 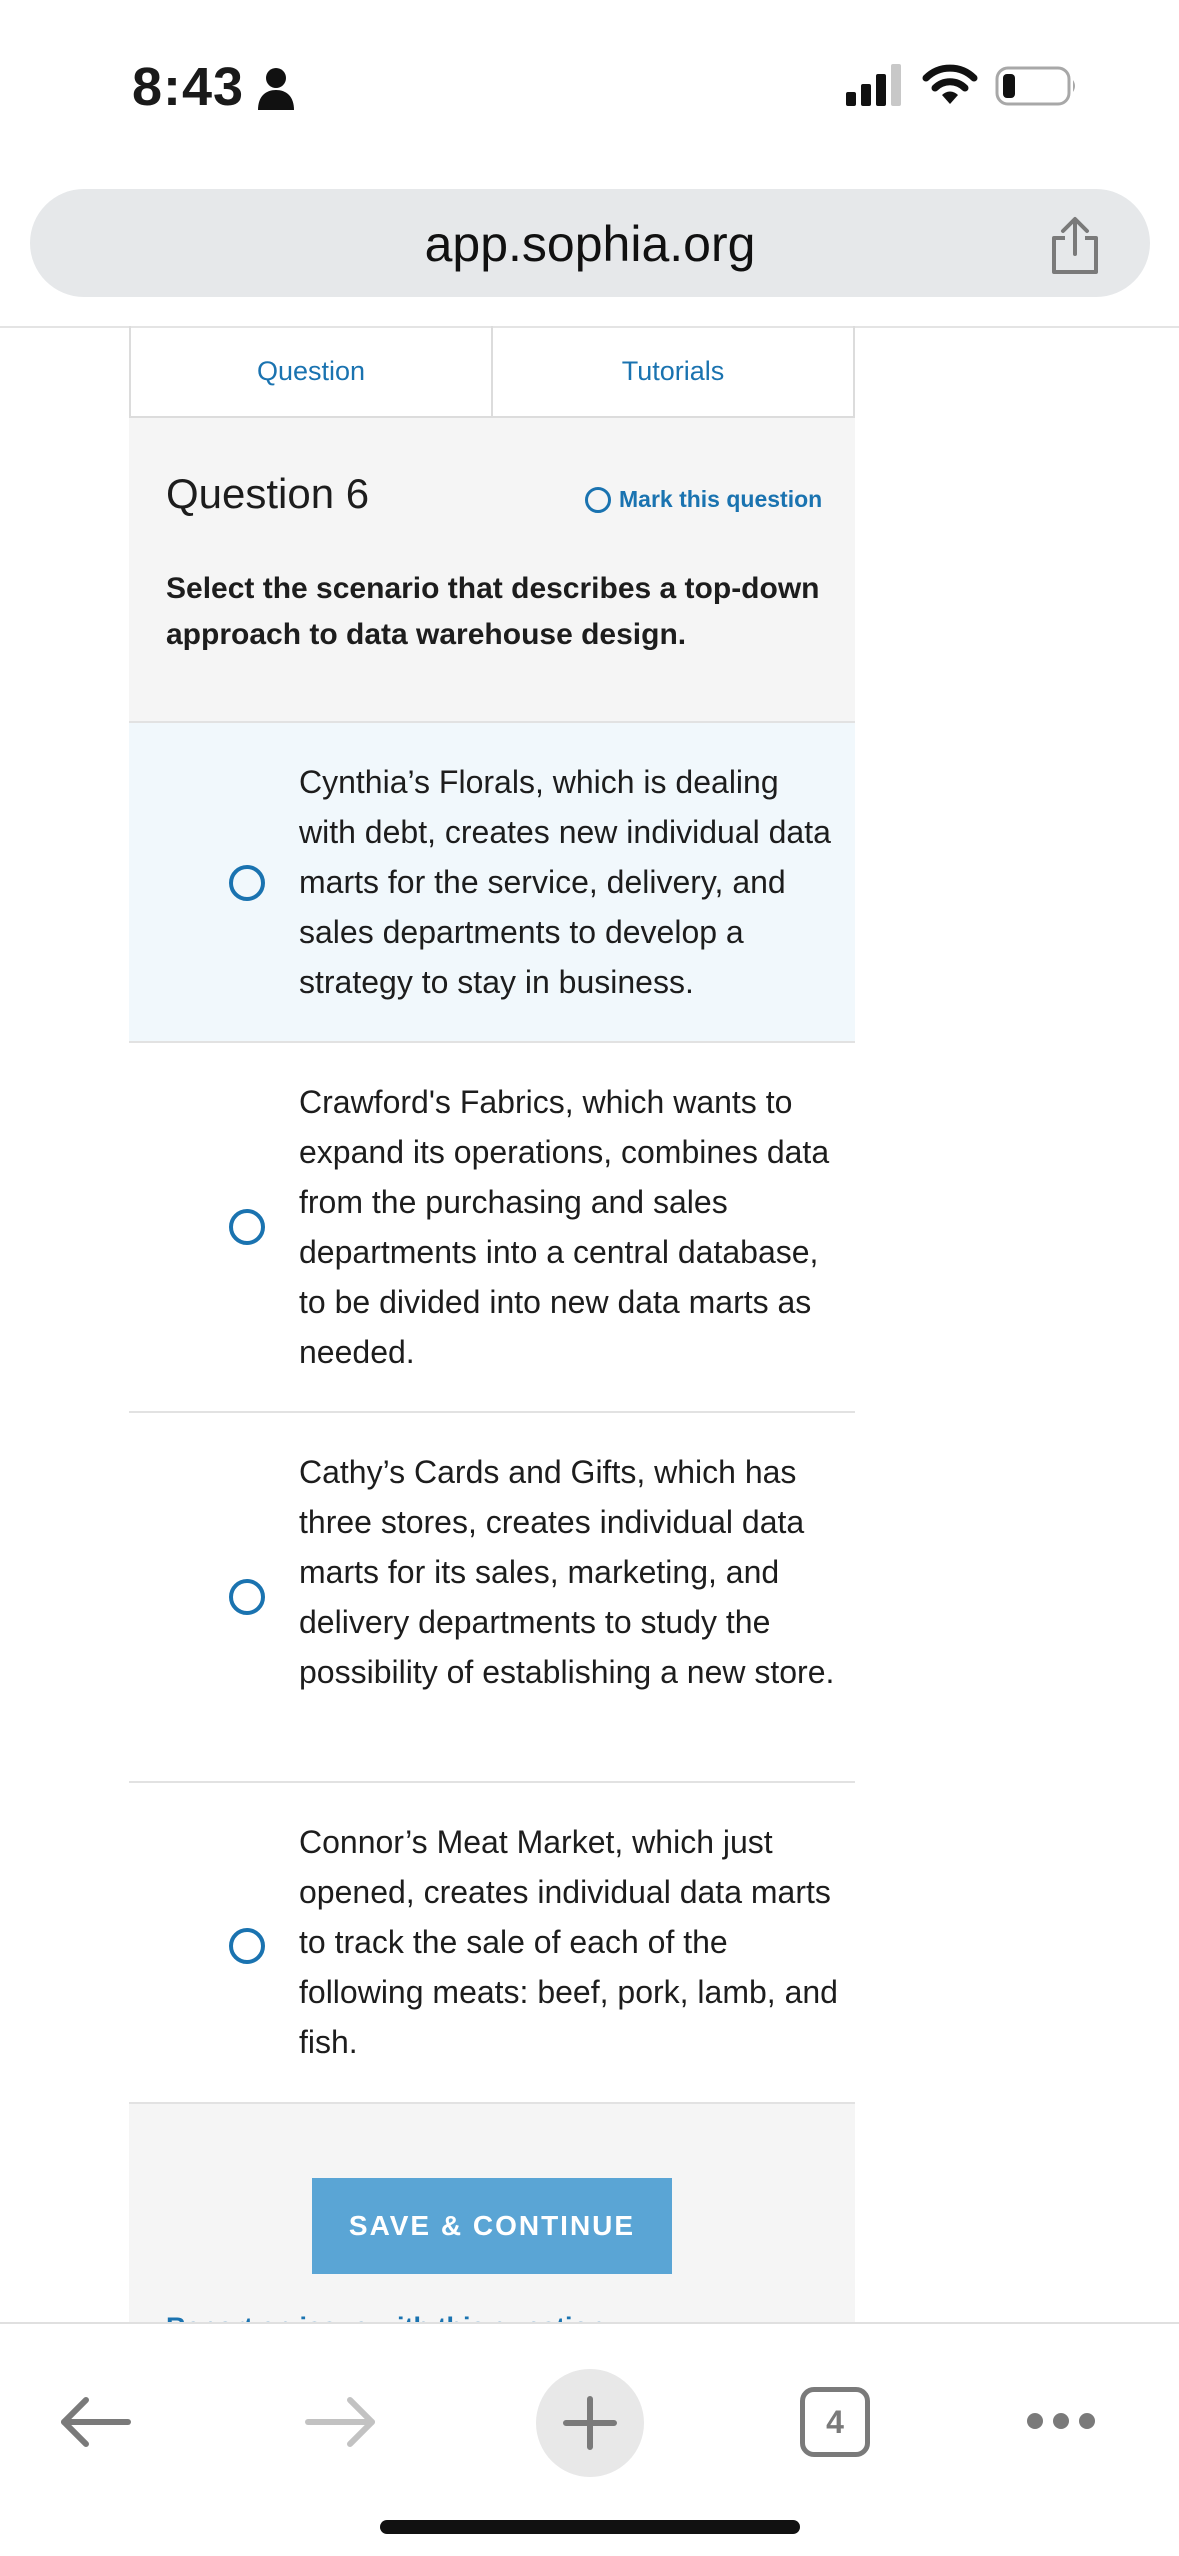 I want to click on tab-tutorials: Tutorials, so click(x=672, y=371).